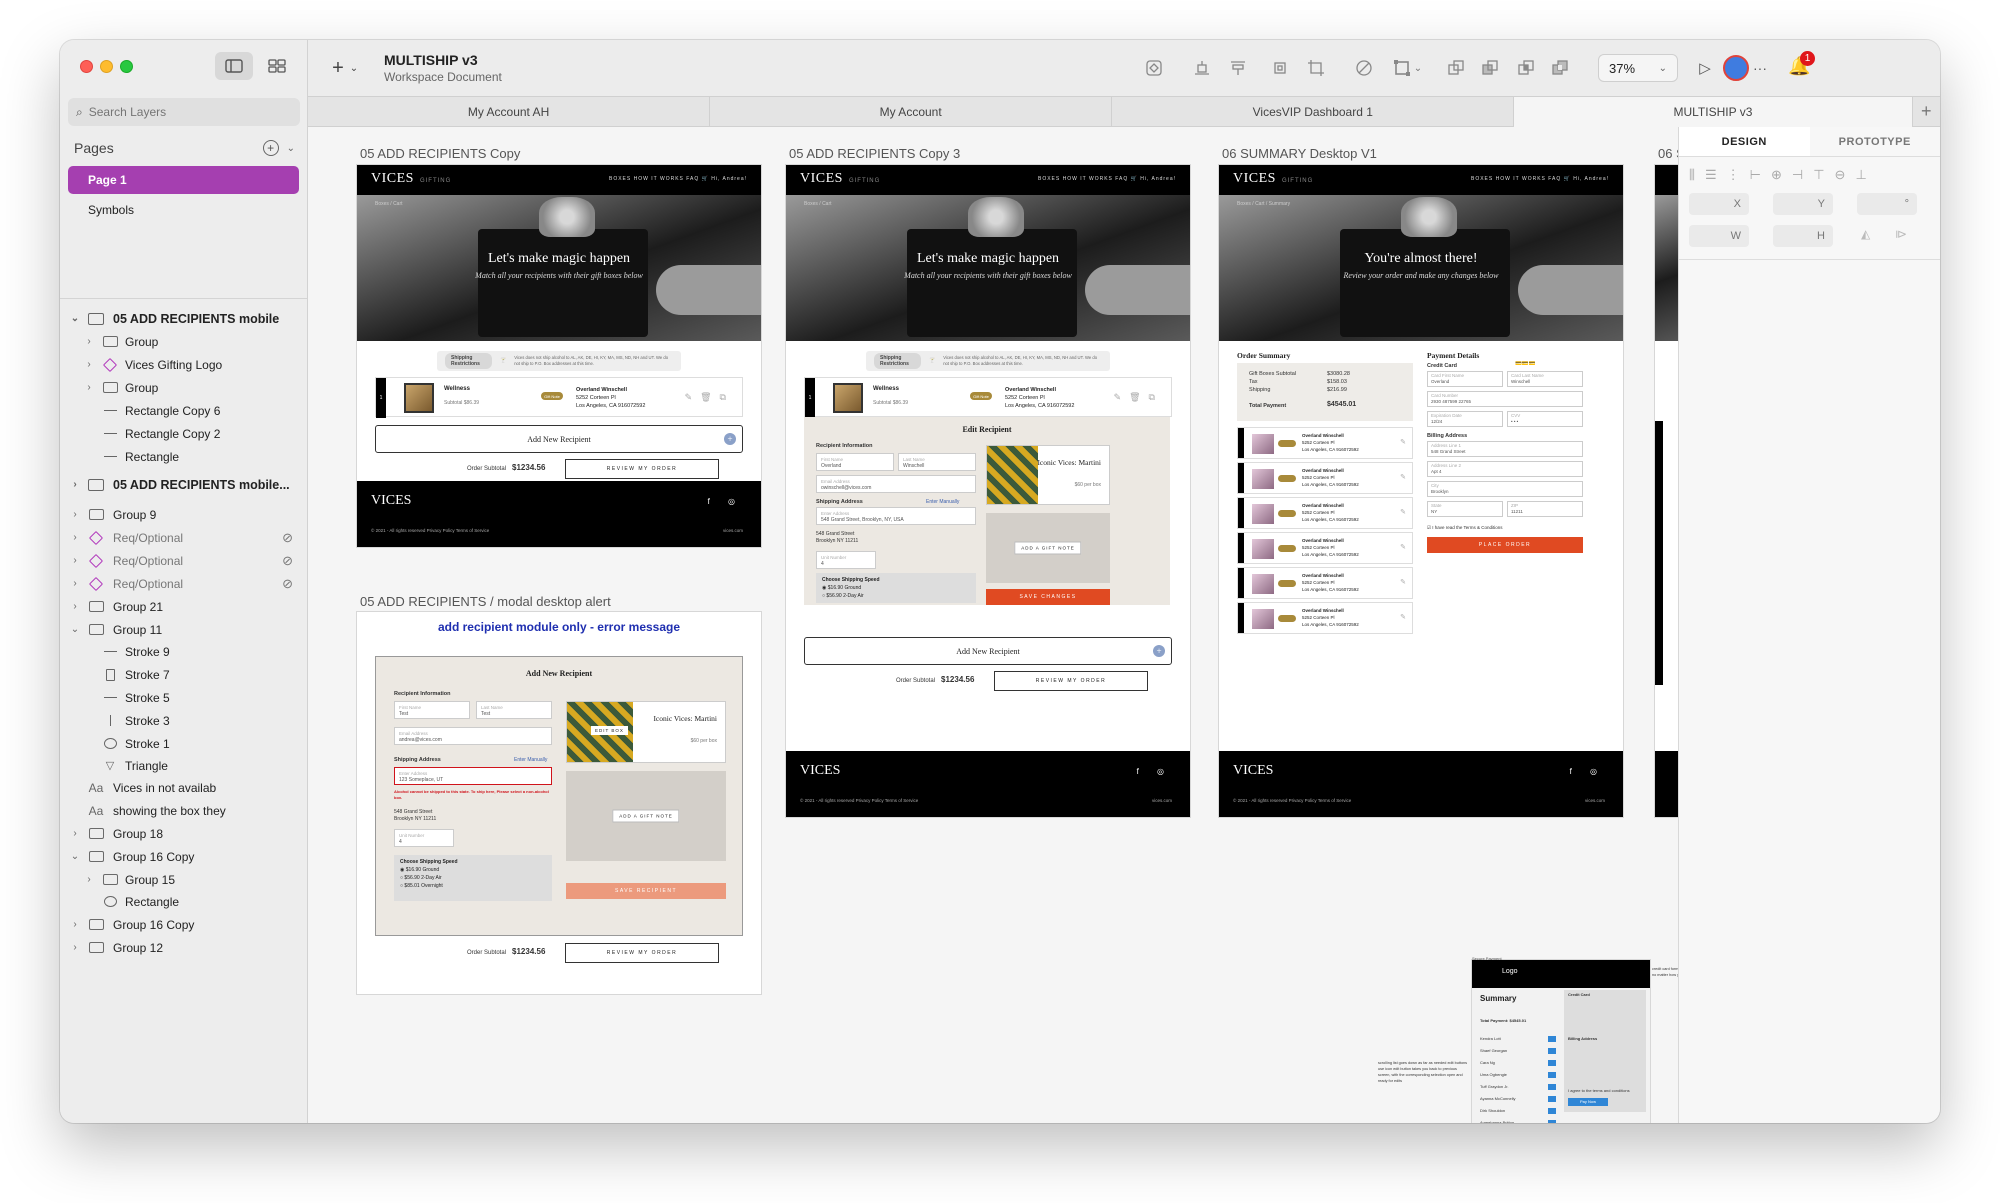  I want to click on tab-prototype: PROTOTYPE, so click(1875, 141).